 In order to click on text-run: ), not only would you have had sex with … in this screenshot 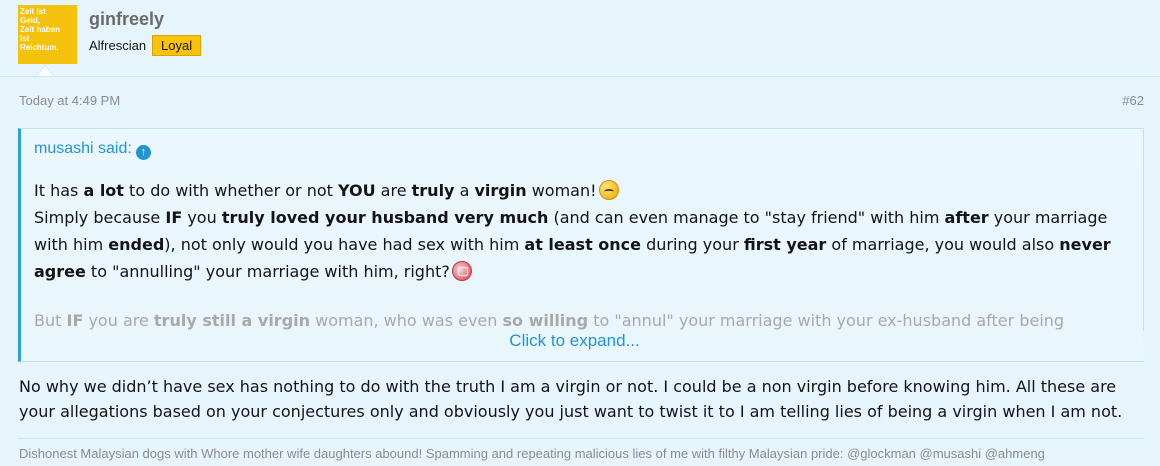, I will do `click(344, 244)`.